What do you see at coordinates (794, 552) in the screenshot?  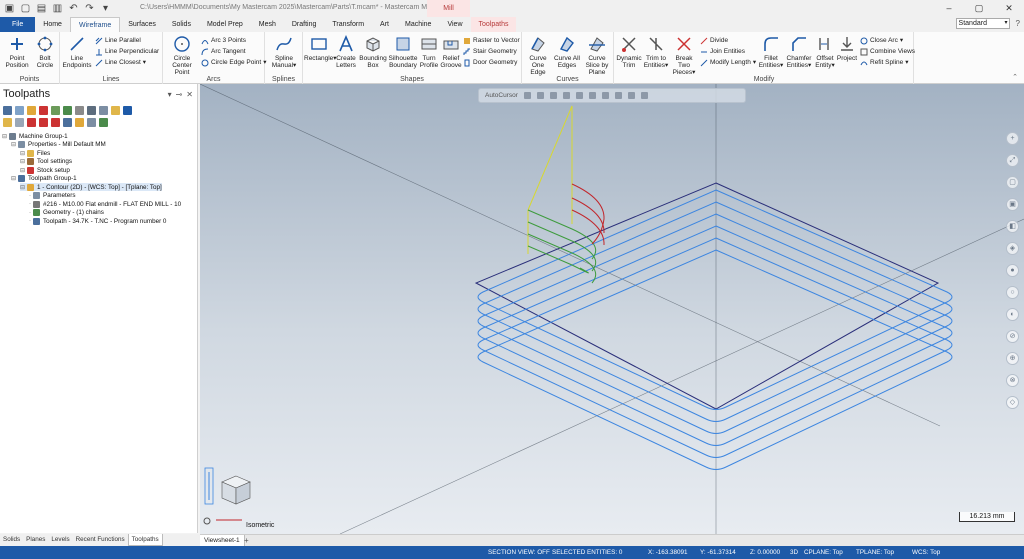 I see `mode-toggle: 3D` at bounding box center [794, 552].